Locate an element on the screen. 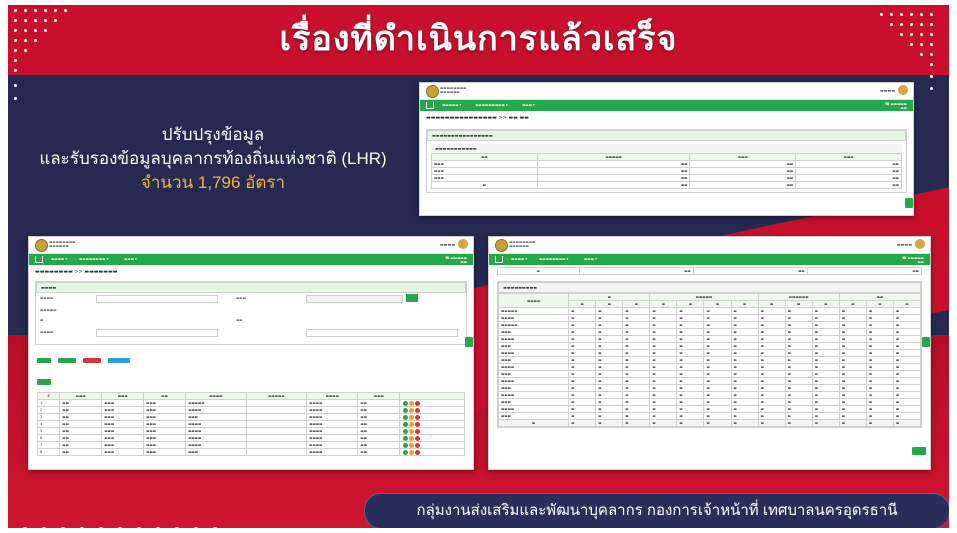 Image resolution: width=957 pixels, height=533 pixels. table-row: 8 ▬▬ ▬▬▬ ▬▬▬ ▬▬▬ ▬▬▬▬ ▬▬ is located at coordinates (250, 452).